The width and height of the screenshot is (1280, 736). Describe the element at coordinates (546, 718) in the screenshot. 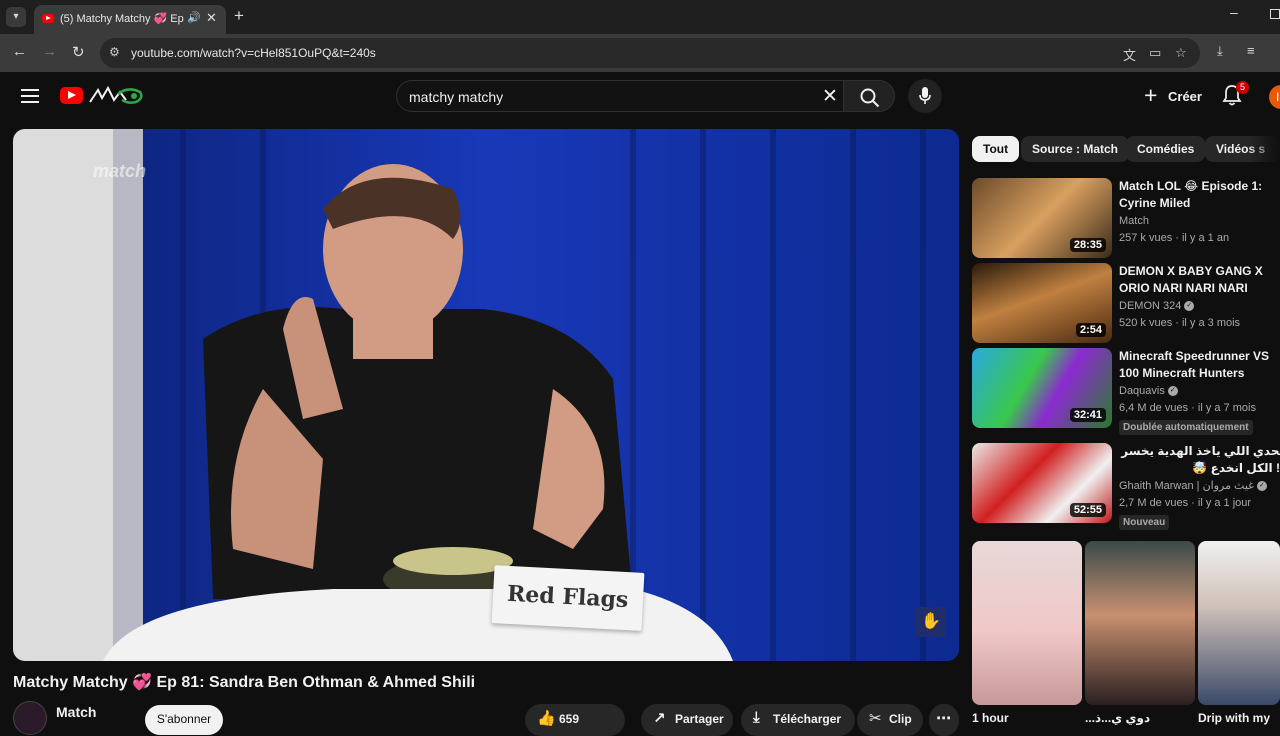

I see `thumbs-up-icon: 👍` at that location.